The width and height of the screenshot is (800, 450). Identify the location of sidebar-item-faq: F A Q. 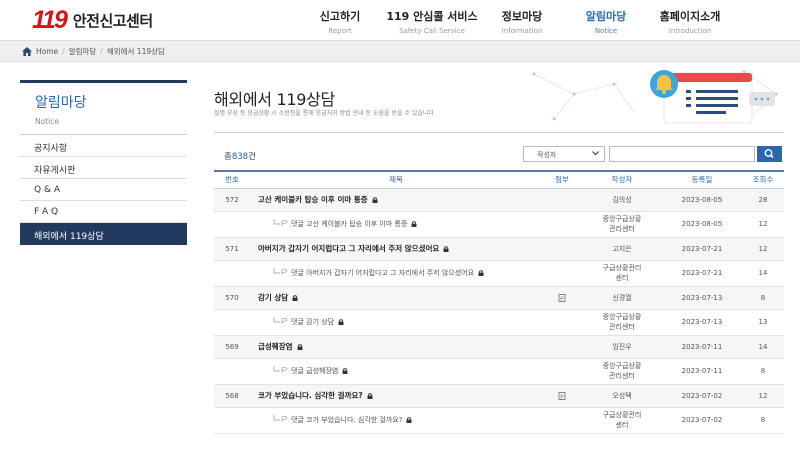
(103, 212).